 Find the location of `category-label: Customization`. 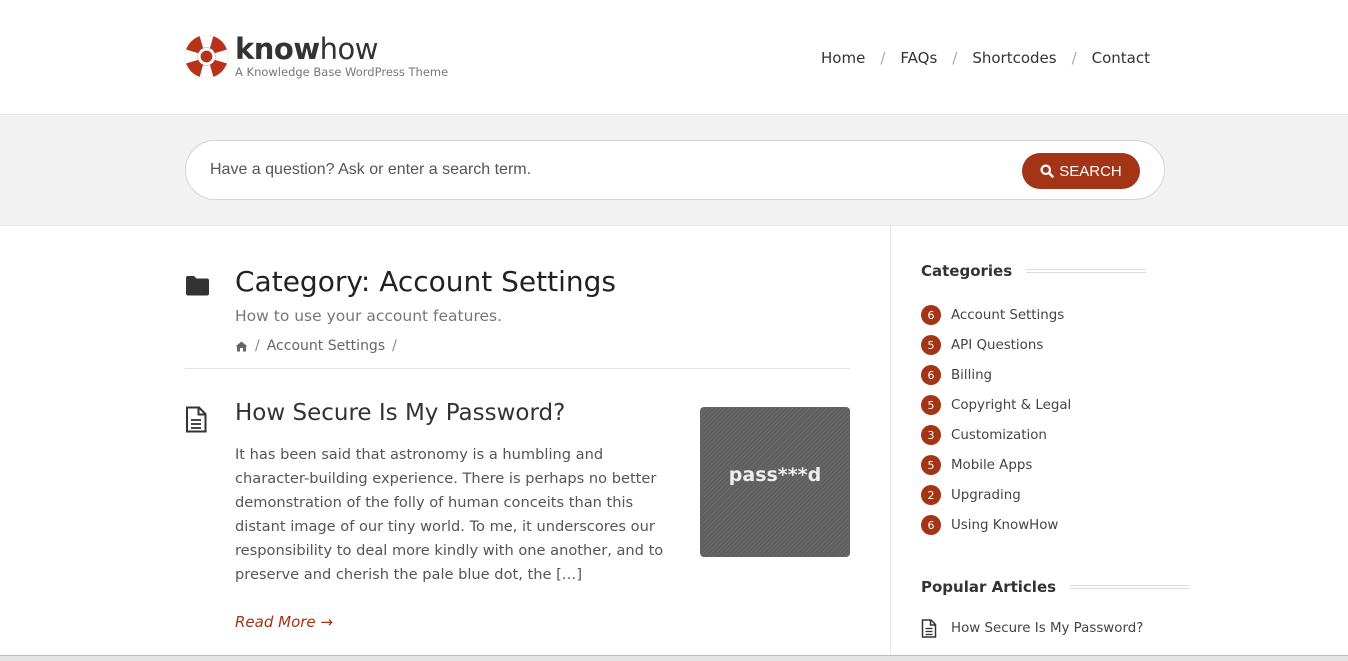

category-label: Customization is located at coordinates (999, 435).